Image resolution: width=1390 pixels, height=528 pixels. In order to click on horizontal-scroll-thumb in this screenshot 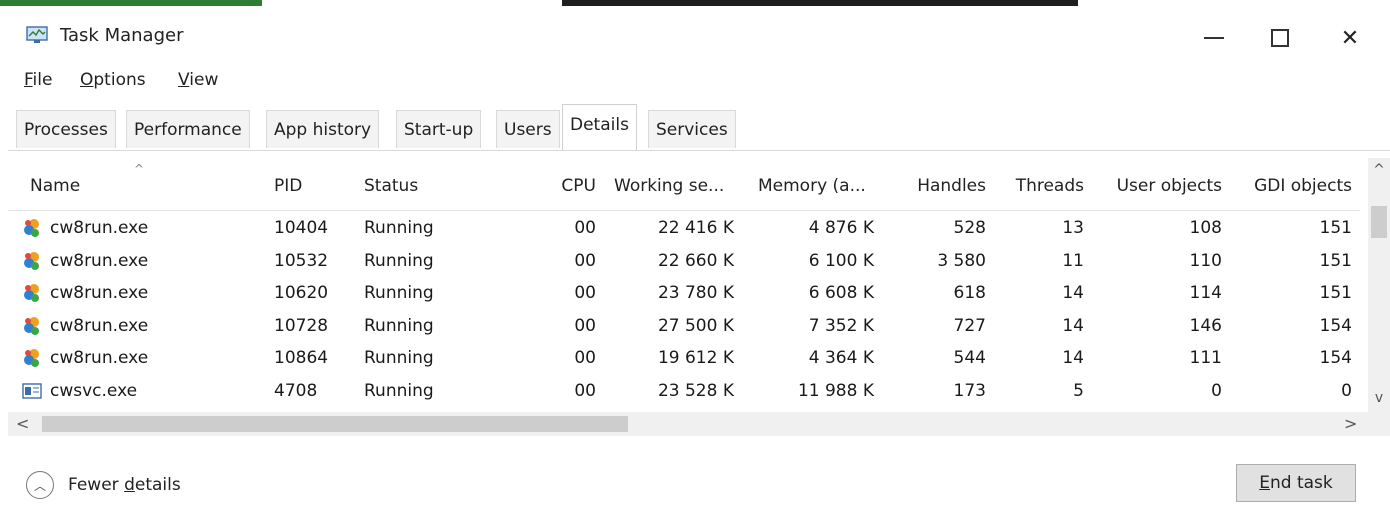, I will do `click(335, 424)`.